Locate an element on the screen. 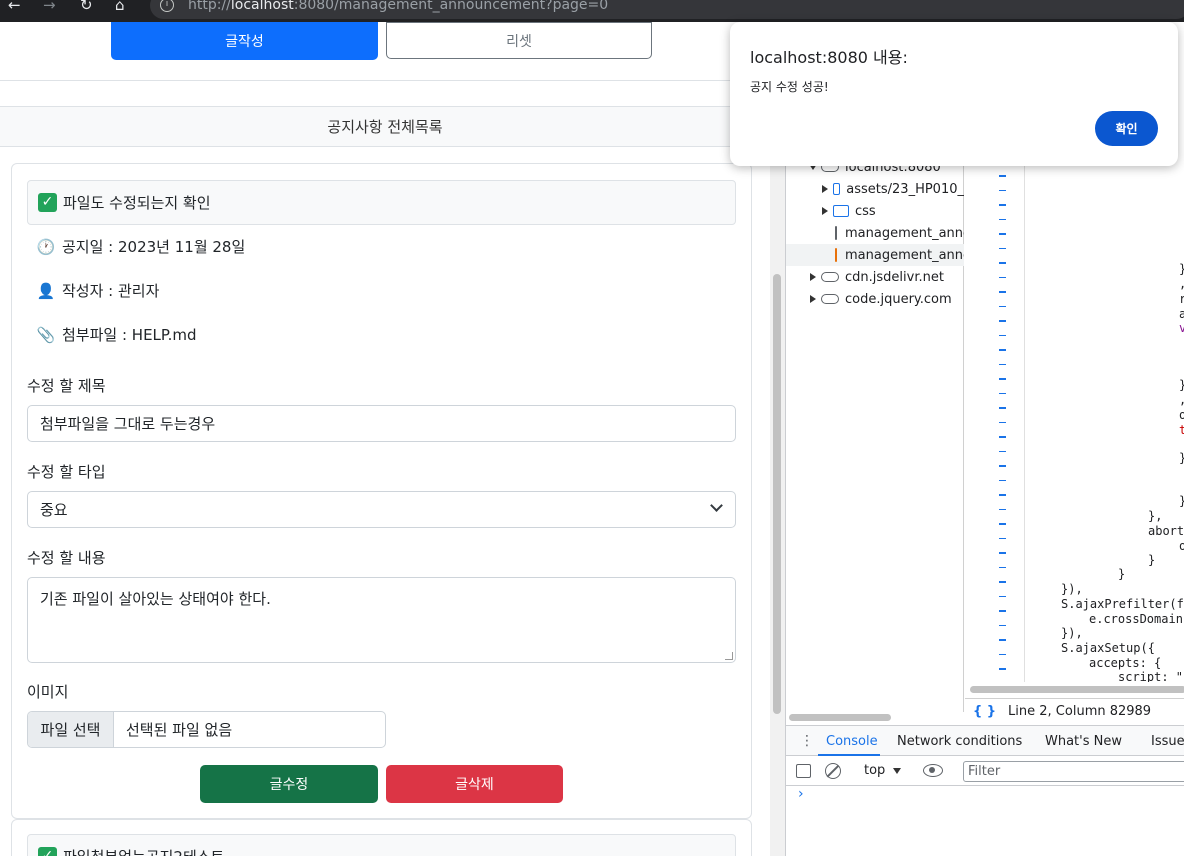 The width and height of the screenshot is (1184, 856). eye-icon is located at coordinates (933, 770).